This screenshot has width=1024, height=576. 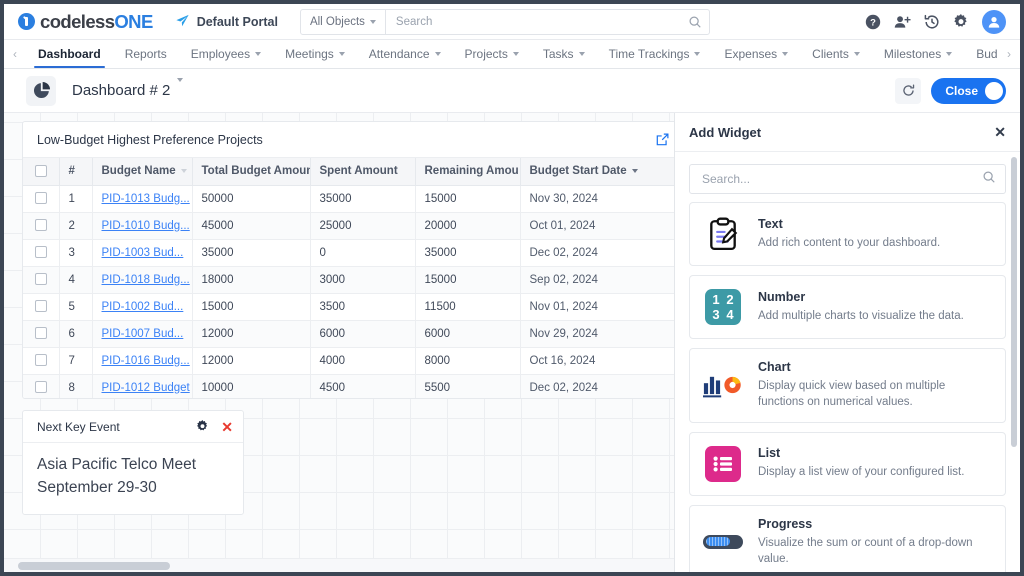 I want to click on column-header-budget-start-date: Budget Start Date, so click(x=597, y=172).